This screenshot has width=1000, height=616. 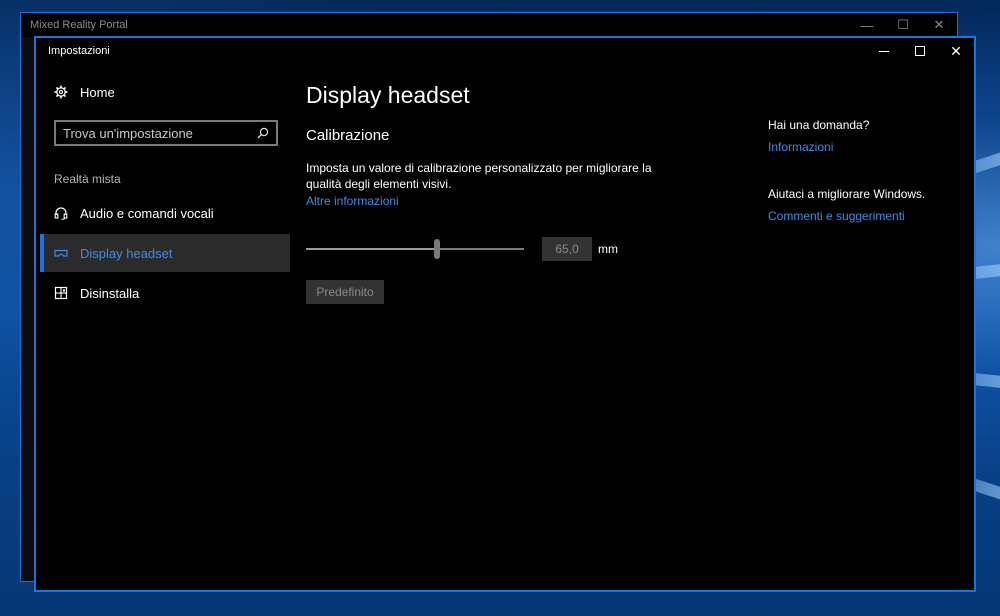 I want to click on slider-fill, so click(x=371, y=249).